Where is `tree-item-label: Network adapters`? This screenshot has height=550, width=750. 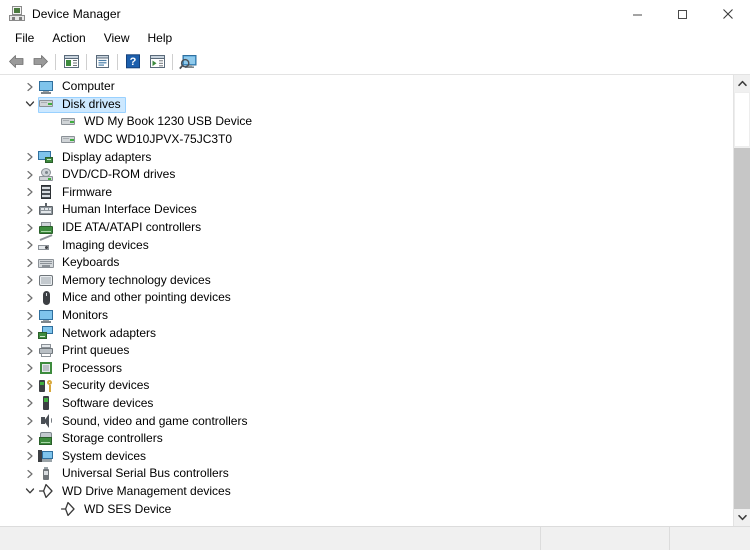 tree-item-label: Network adapters is located at coordinates (109, 332).